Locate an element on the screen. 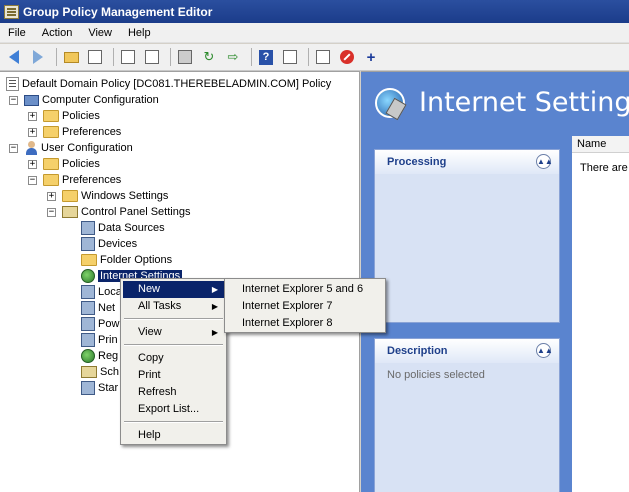 The height and width of the screenshot is (492, 629). tree-item-uc-policies: + Policies is located at coordinates (64, 164).